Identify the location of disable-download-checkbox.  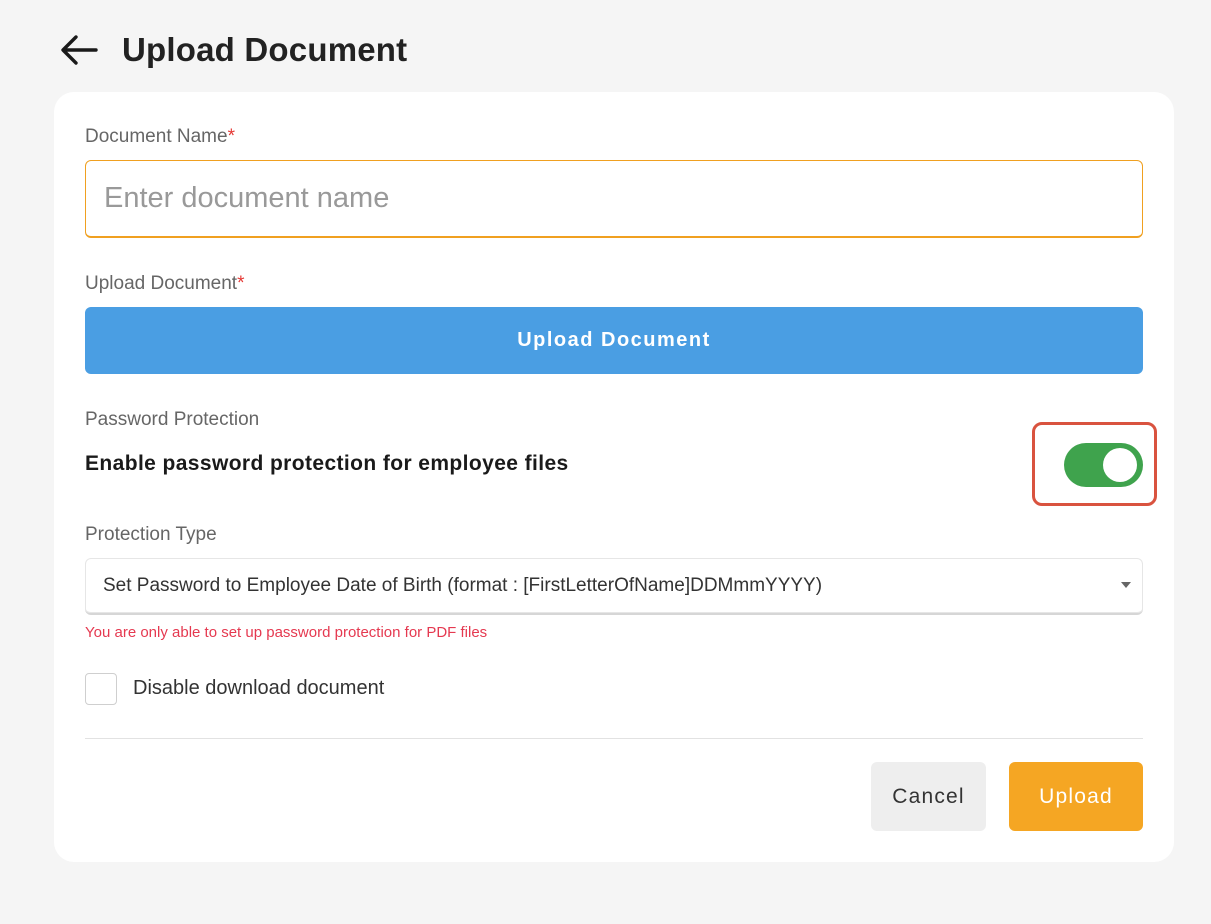
(101, 689).